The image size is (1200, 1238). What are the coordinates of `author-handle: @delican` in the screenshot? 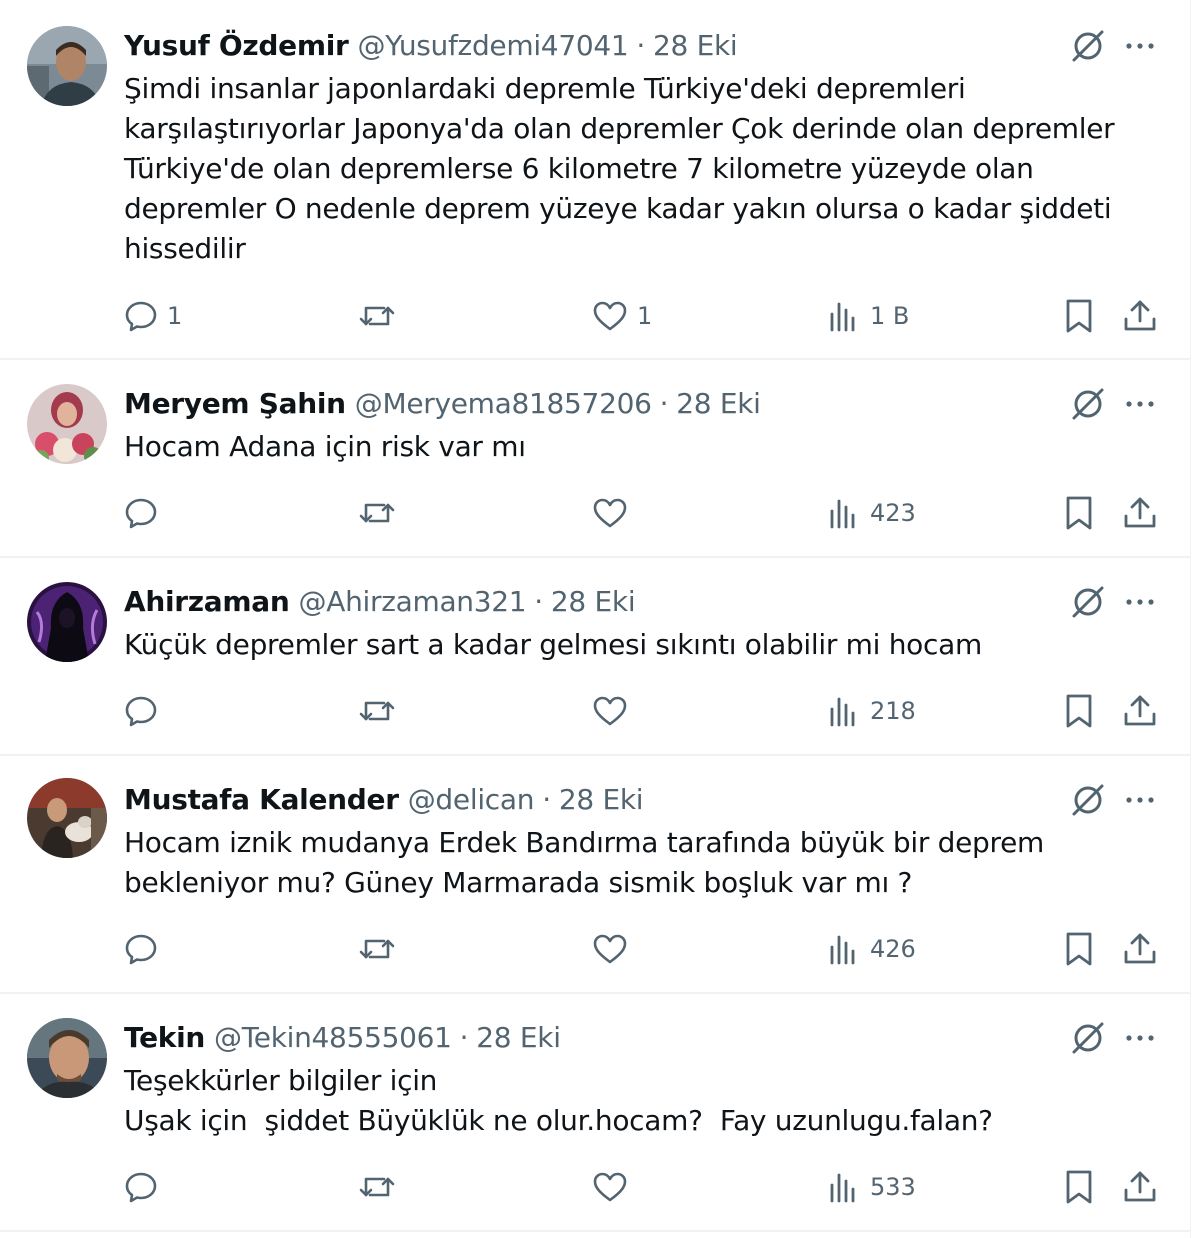 It's located at (471, 799).